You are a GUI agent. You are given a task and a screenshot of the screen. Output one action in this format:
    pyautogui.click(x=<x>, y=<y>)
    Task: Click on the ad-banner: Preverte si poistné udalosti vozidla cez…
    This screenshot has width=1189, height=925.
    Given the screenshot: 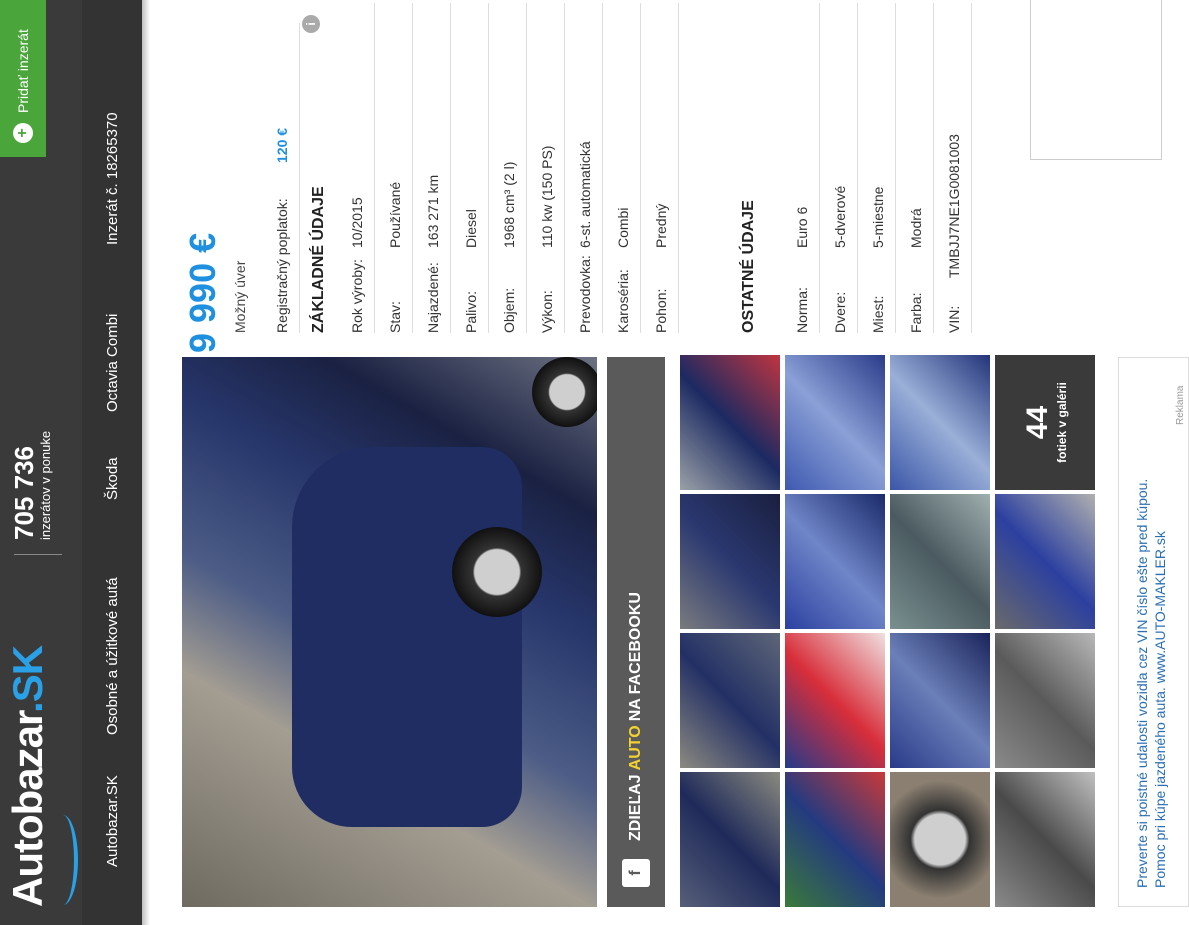 What is the action you would take?
    pyautogui.click(x=1153, y=632)
    